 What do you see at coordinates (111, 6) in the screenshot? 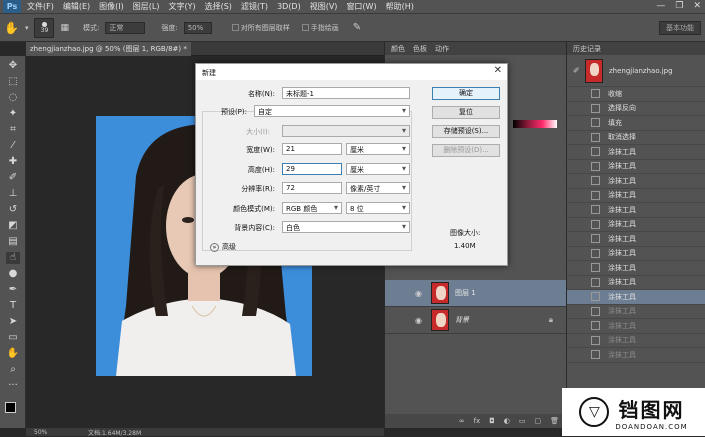
I see `menu-image: 图像(I)` at bounding box center [111, 6].